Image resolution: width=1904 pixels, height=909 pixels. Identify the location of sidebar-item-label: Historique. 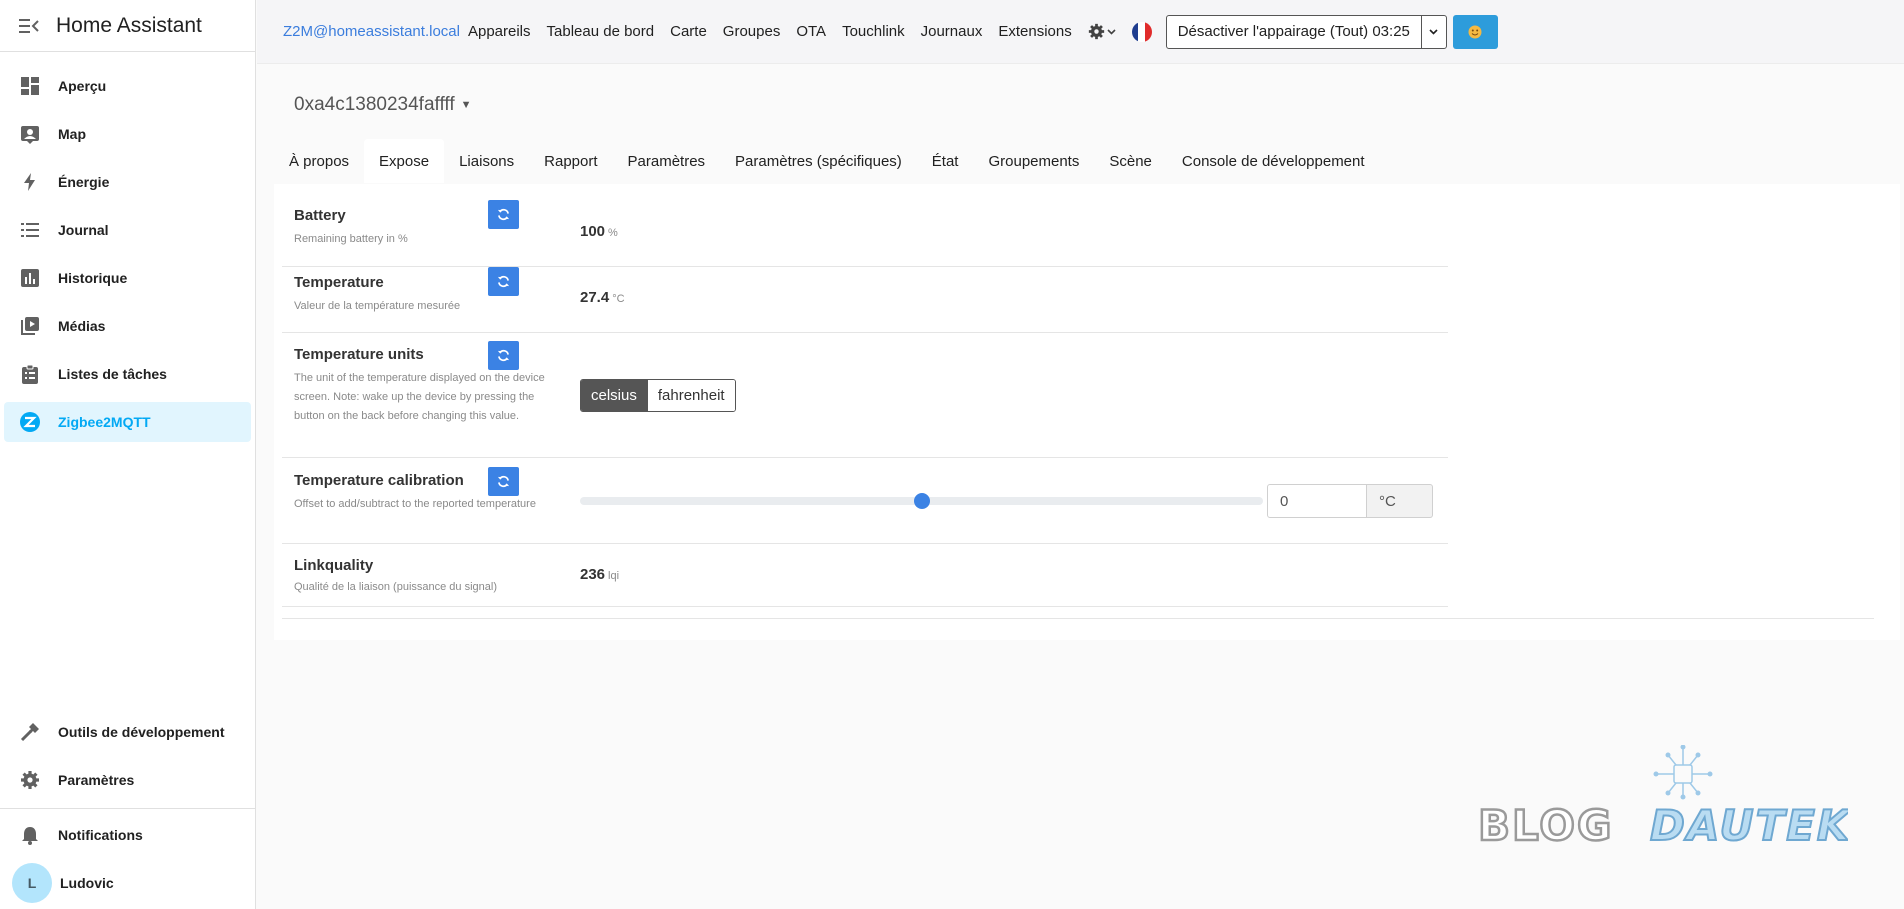
(93, 278).